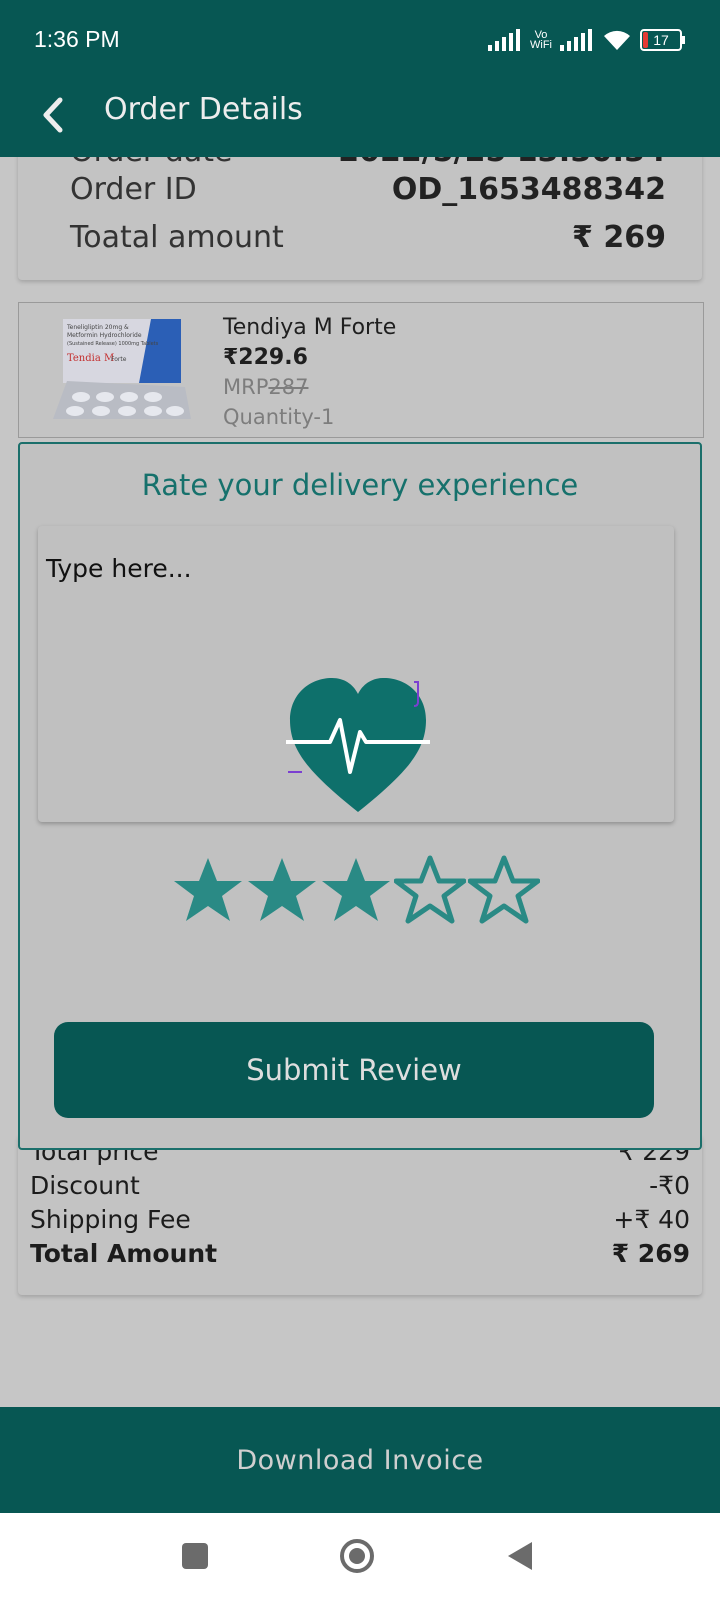 The image size is (720, 1600). I want to click on svg-text: Tendia M, so click(90, 358).